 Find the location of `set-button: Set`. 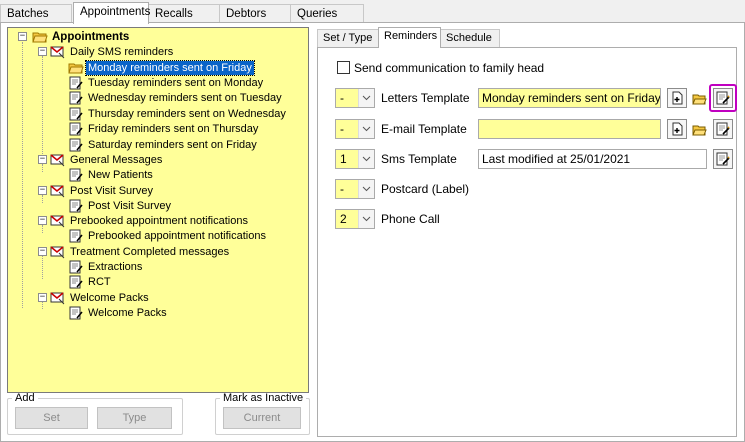

set-button: Set is located at coordinates (51, 418).